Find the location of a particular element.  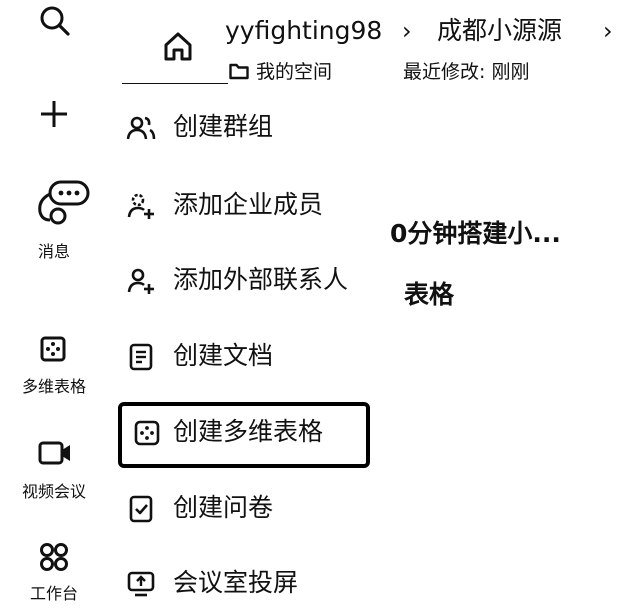

video-camera-icon is located at coordinates (55, 453).